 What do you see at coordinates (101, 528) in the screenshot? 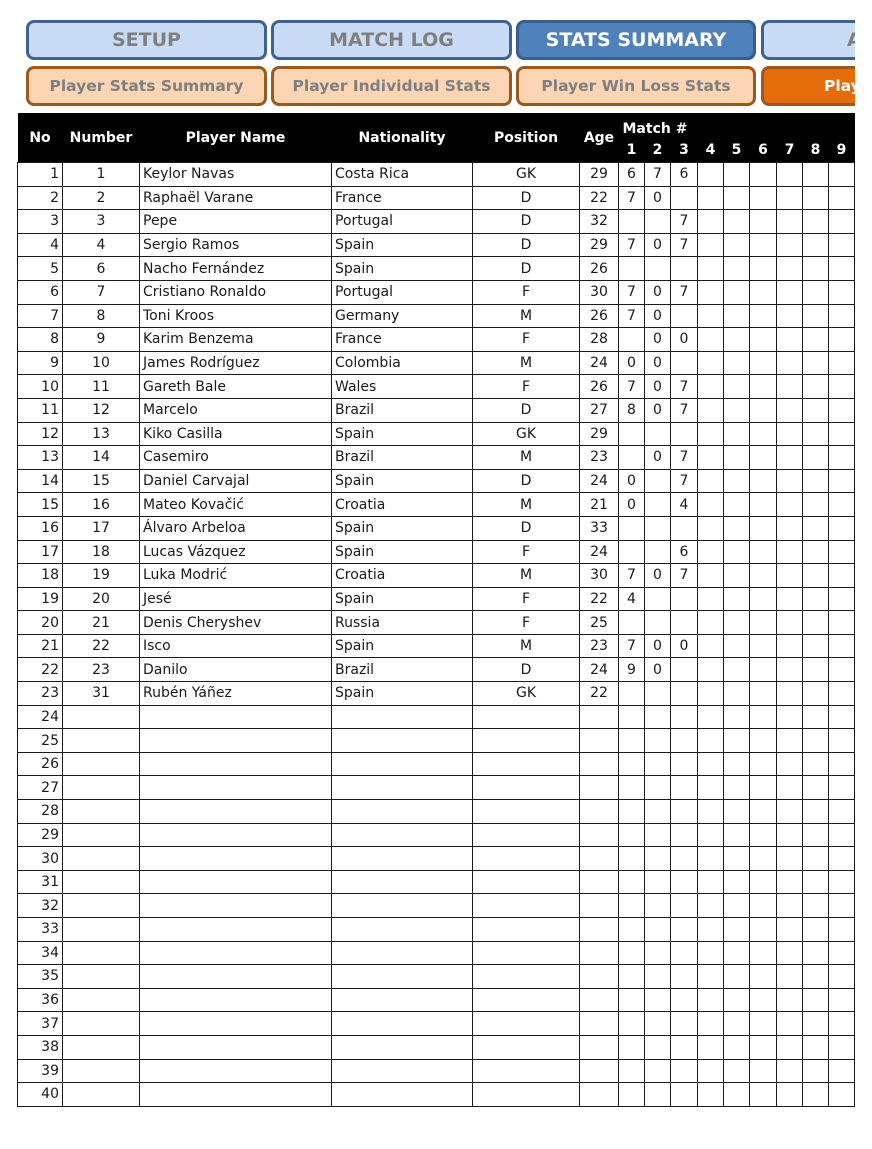
I see `cell-number: 17` at bounding box center [101, 528].